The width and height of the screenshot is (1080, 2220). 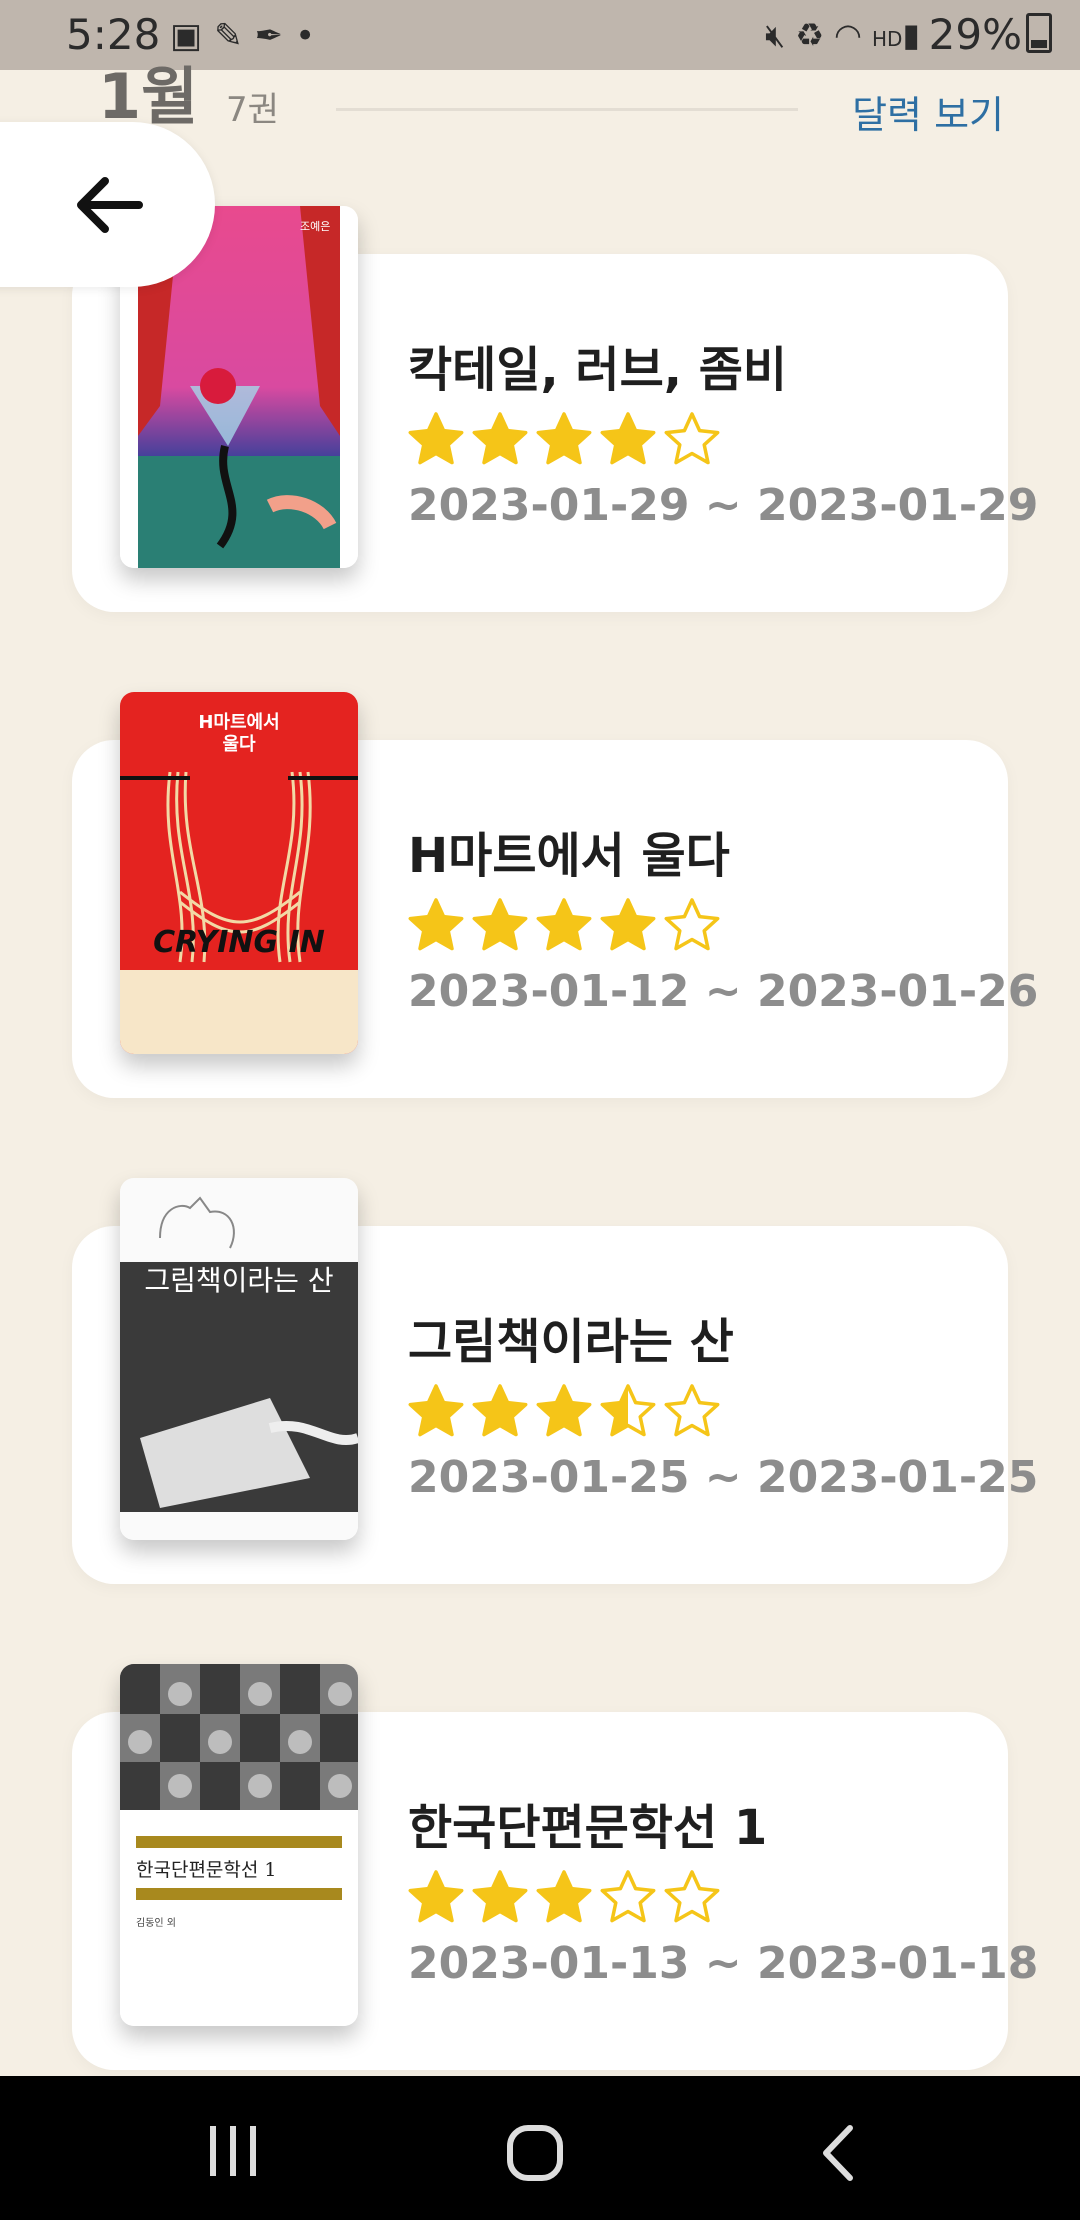 What do you see at coordinates (1039, 33) in the screenshot?
I see `battery-icon` at bounding box center [1039, 33].